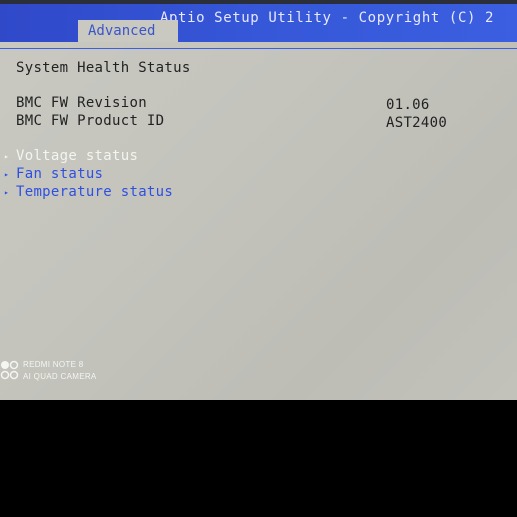 This screenshot has height=517, width=517. Describe the element at coordinates (9, 370) in the screenshot. I see `quad-camera-icon` at that location.